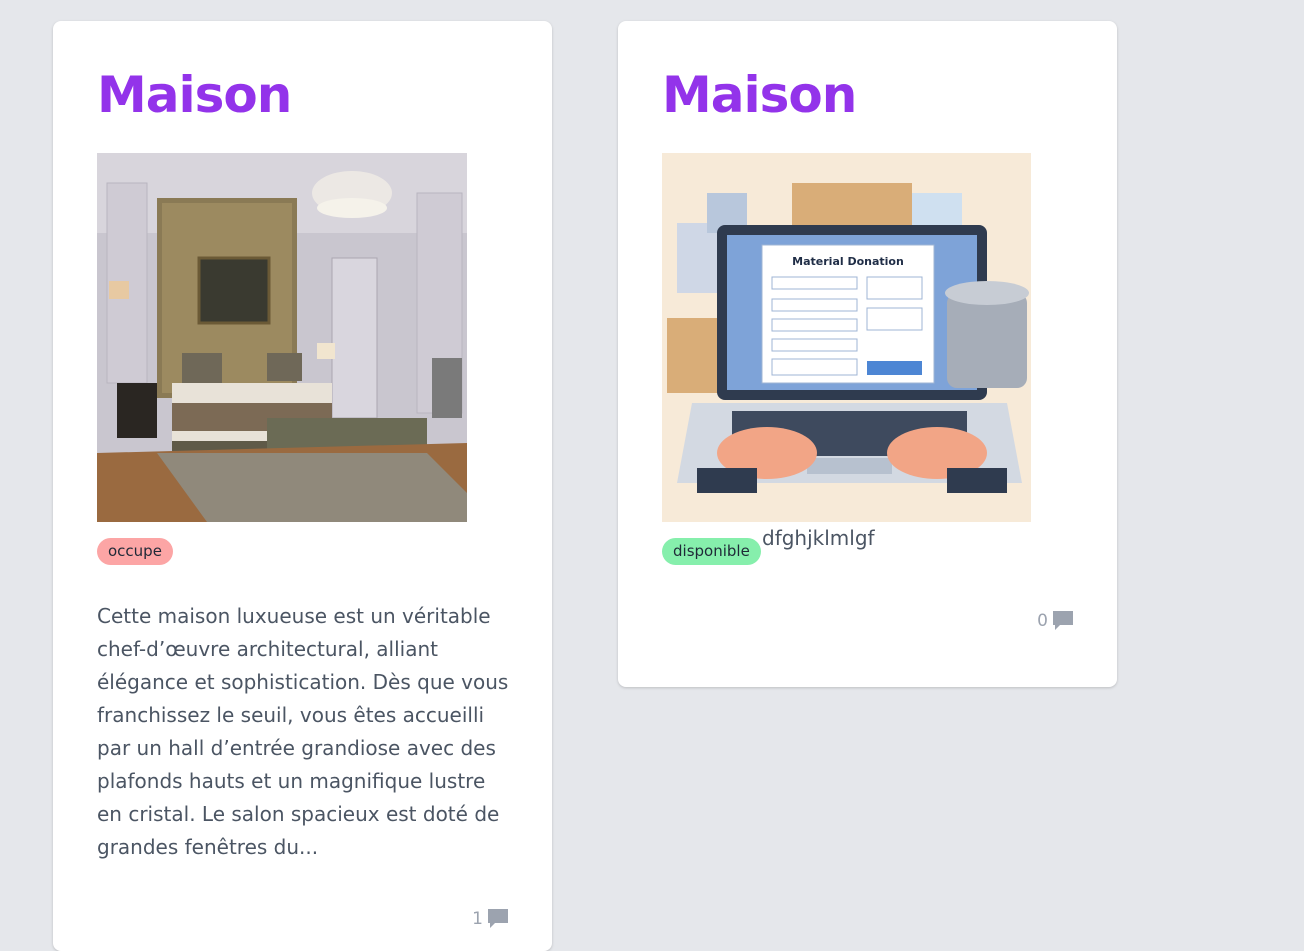 This screenshot has height=951, width=1304. What do you see at coordinates (477, 919) in the screenshot?
I see `comment-count-value: 1` at bounding box center [477, 919].